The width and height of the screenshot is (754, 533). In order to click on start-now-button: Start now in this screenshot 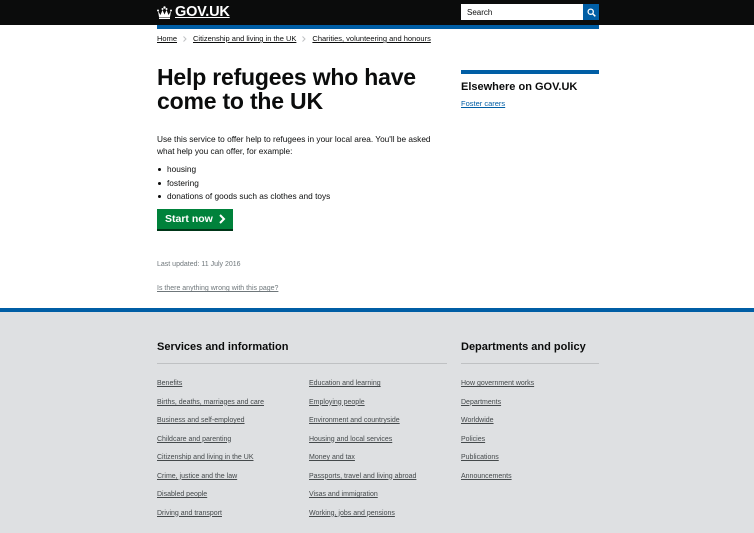, I will do `click(195, 219)`.